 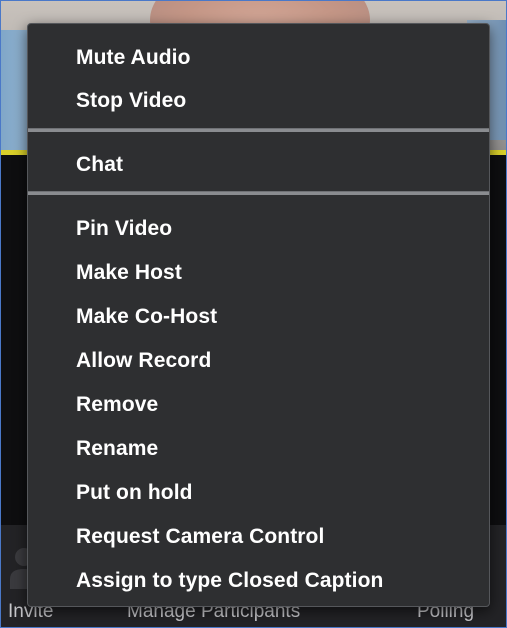 I want to click on menu-item-pin-video: Pin Video, so click(x=124, y=229).